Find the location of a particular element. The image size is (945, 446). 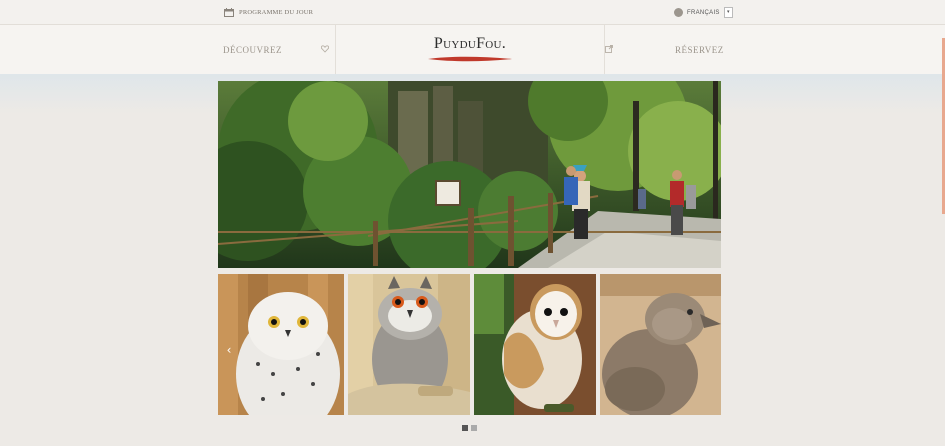

language-selector: Français ▾ is located at coordinates (703, 12).